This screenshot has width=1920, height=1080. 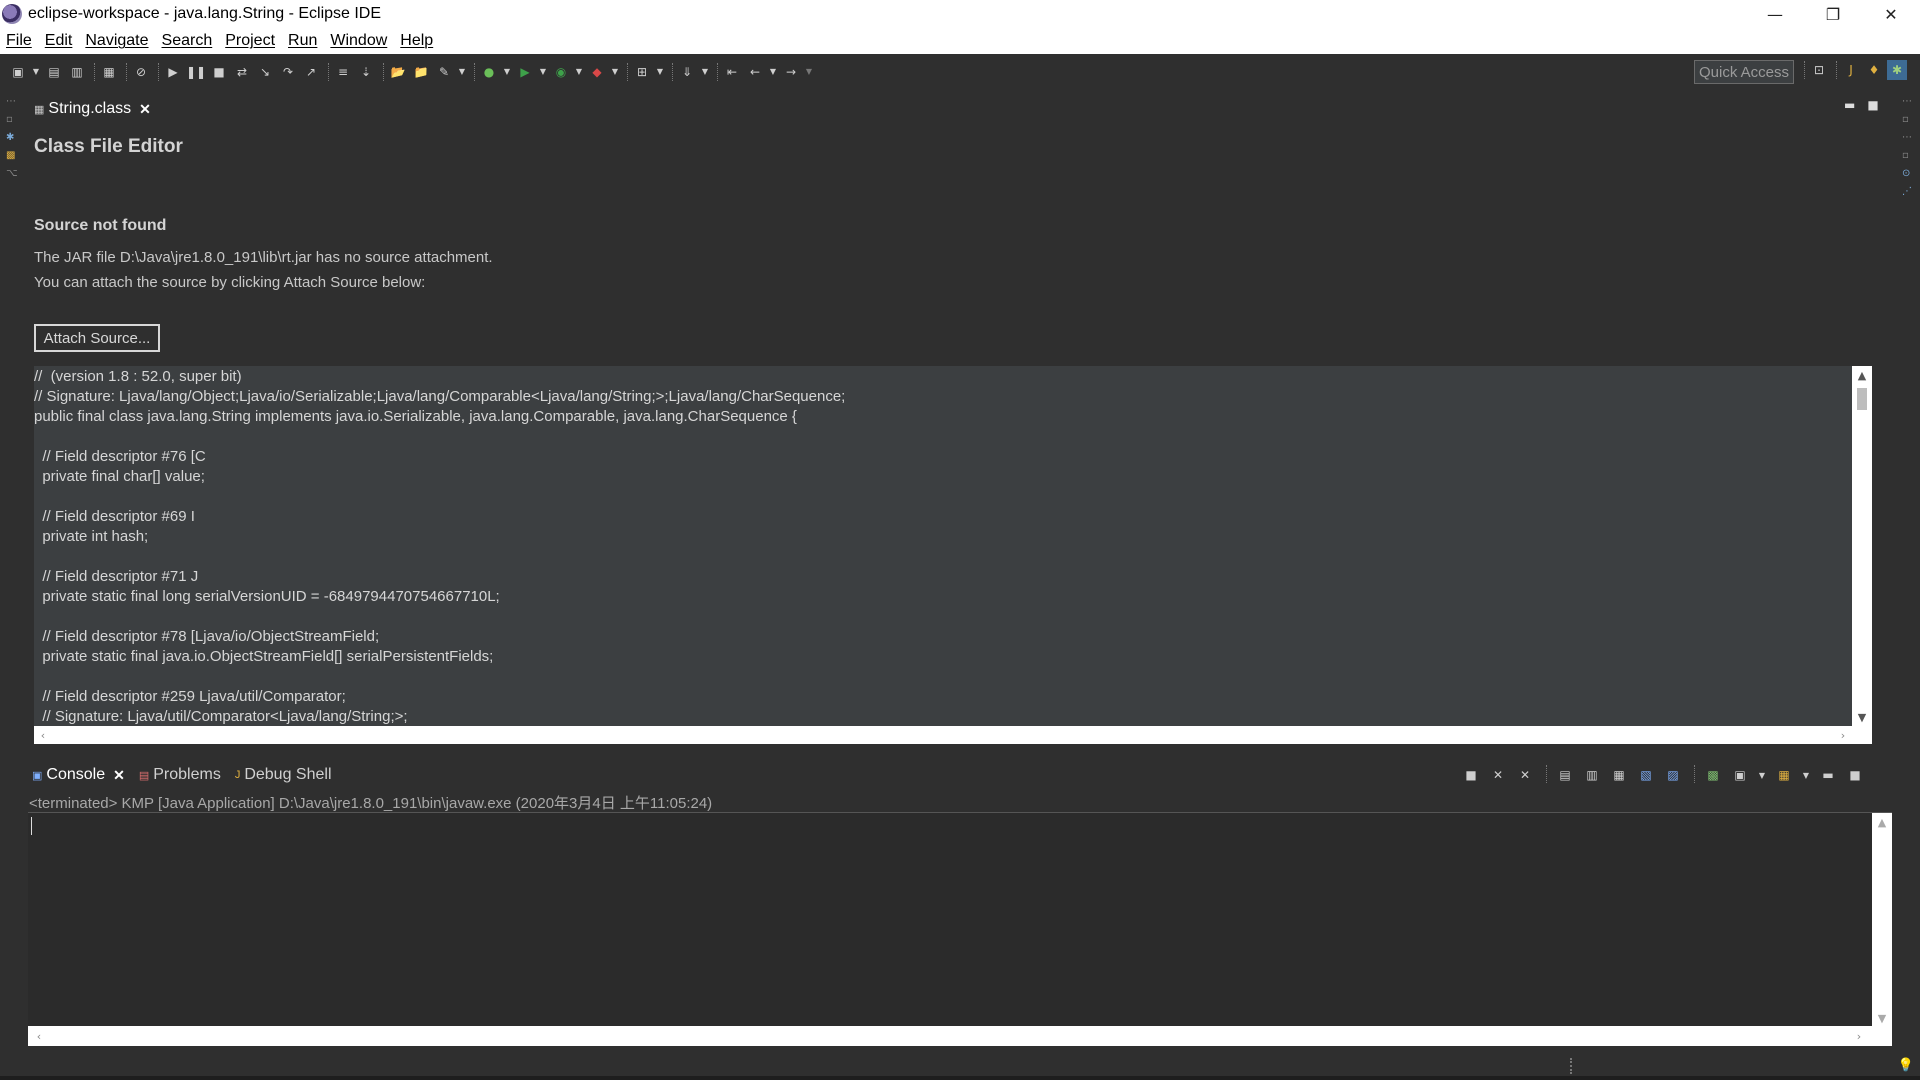 I want to click on remove-all-terminated-icon: ✕, so click(x=1525, y=775).